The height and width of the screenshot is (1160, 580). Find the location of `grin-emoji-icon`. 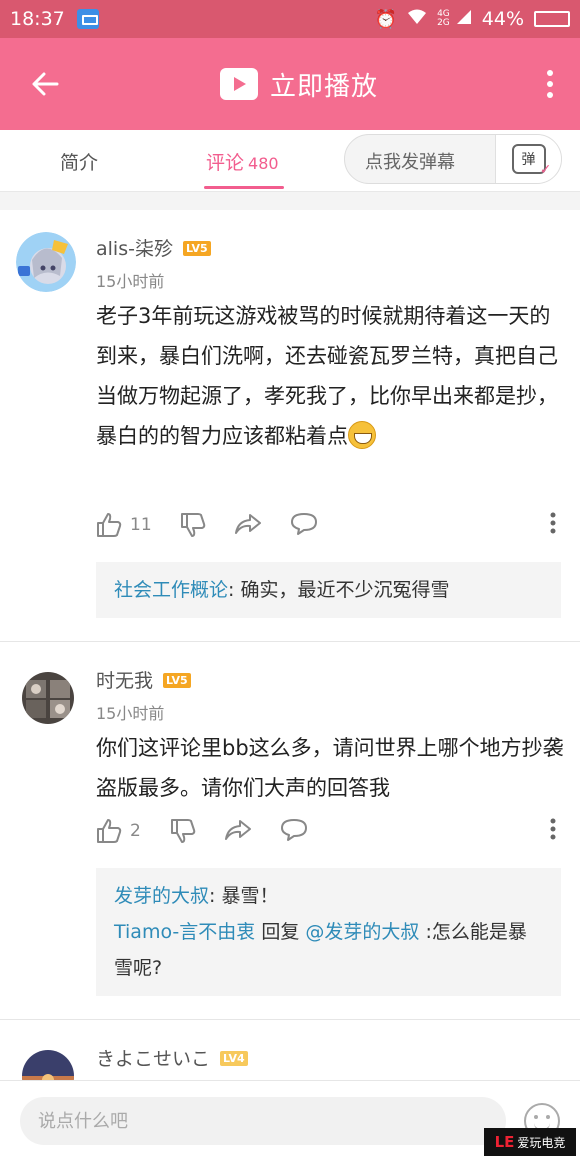

grin-emoji-icon is located at coordinates (362, 435).